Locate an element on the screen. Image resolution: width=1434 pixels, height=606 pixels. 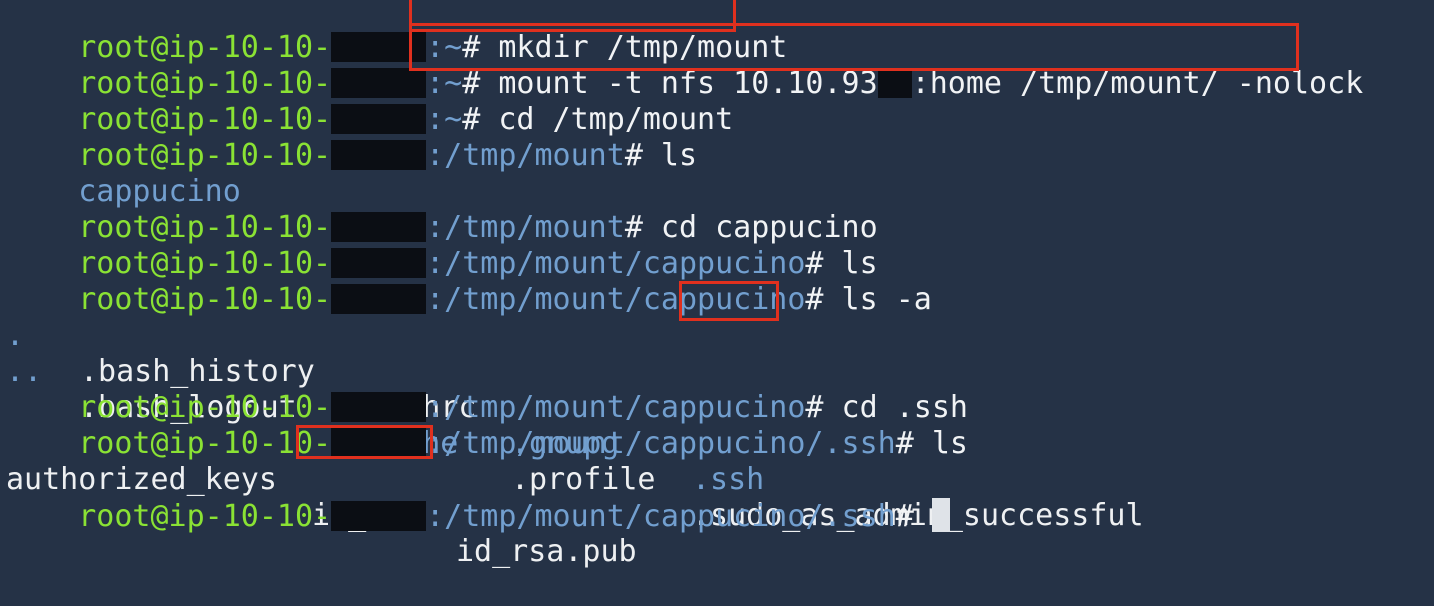
terminal-output: cappucino is located at coordinates (123, 173).